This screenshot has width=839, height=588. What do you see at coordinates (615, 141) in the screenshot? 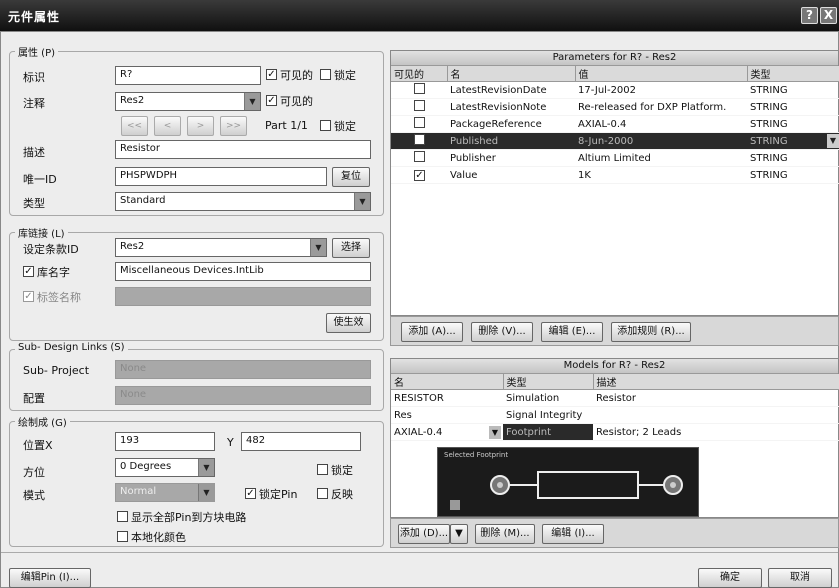
I see `table-row-selected: Published 8-Jun-2000 STRING ▼` at bounding box center [615, 141].